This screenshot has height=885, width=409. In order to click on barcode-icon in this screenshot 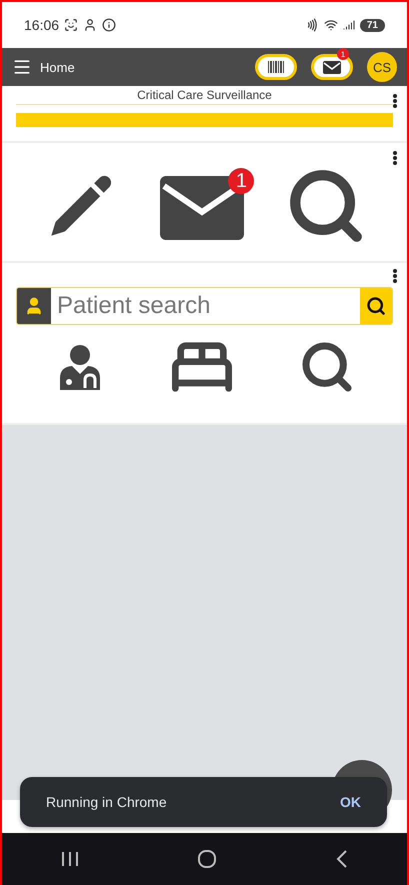, I will do `click(276, 67)`.